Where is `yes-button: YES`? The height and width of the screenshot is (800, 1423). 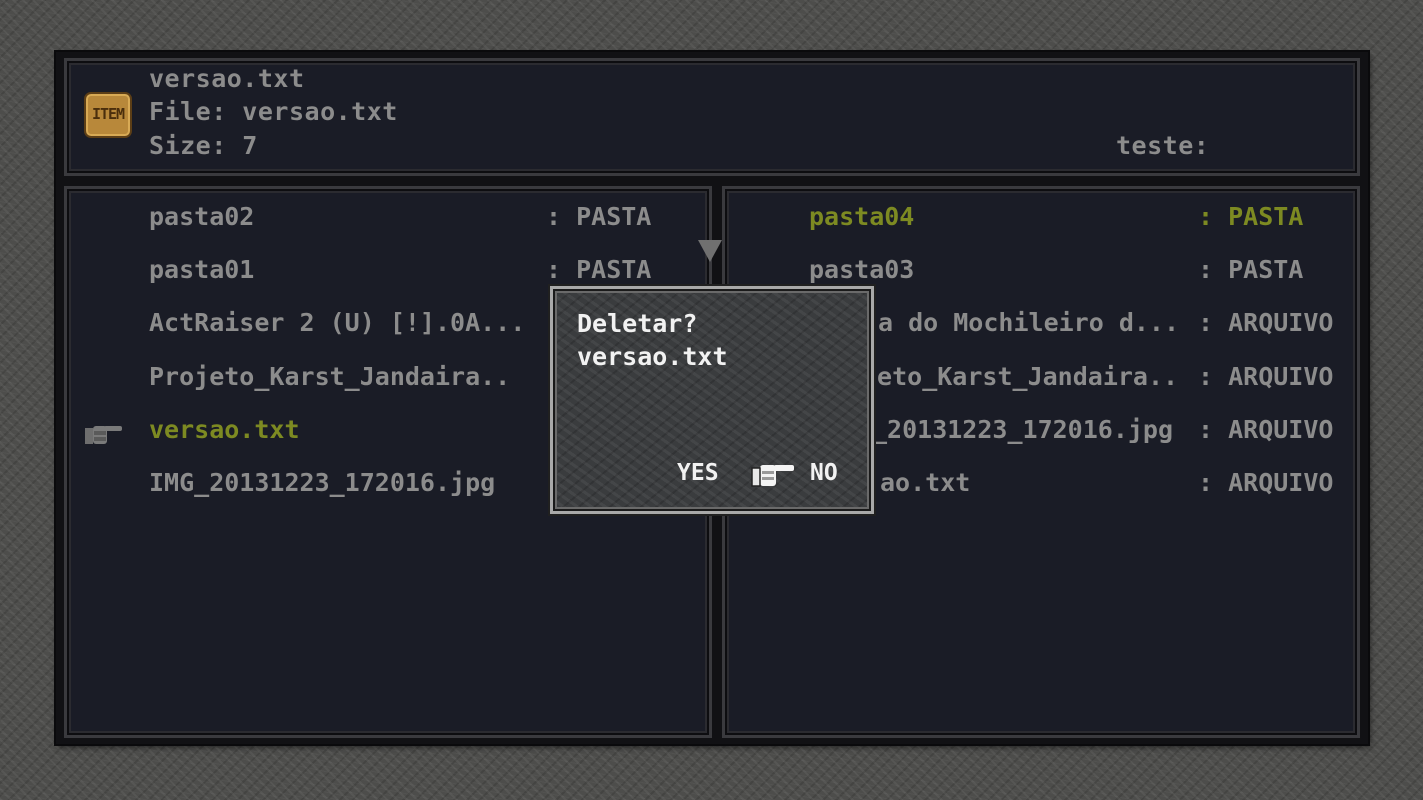
yes-button: YES is located at coordinates (698, 473).